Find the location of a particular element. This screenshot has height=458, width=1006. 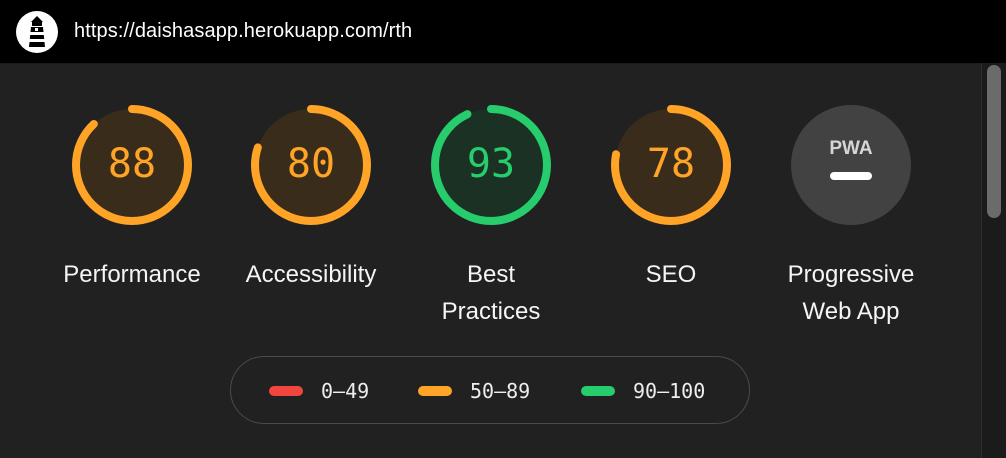

gauge-score: 93 is located at coordinates (491, 164).